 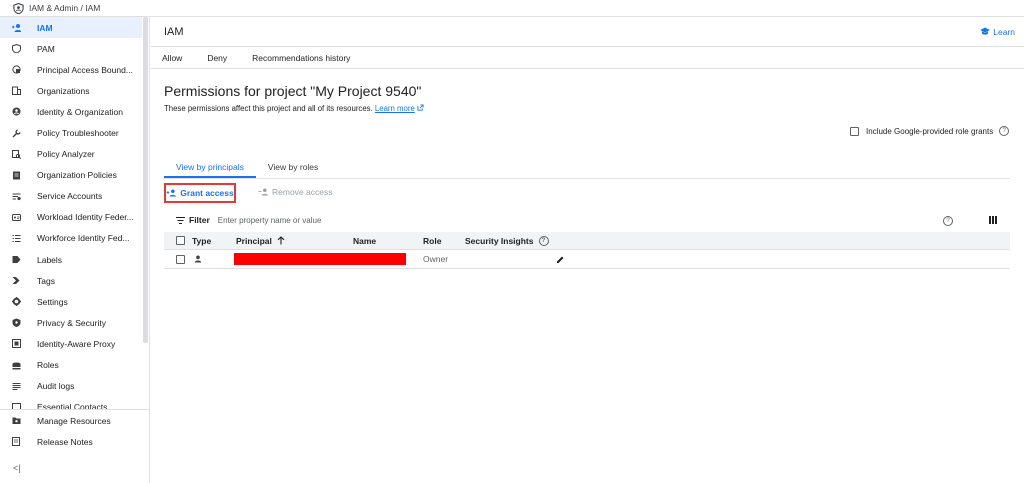 What do you see at coordinates (320, 259) in the screenshot?
I see `redacted-principal` at bounding box center [320, 259].